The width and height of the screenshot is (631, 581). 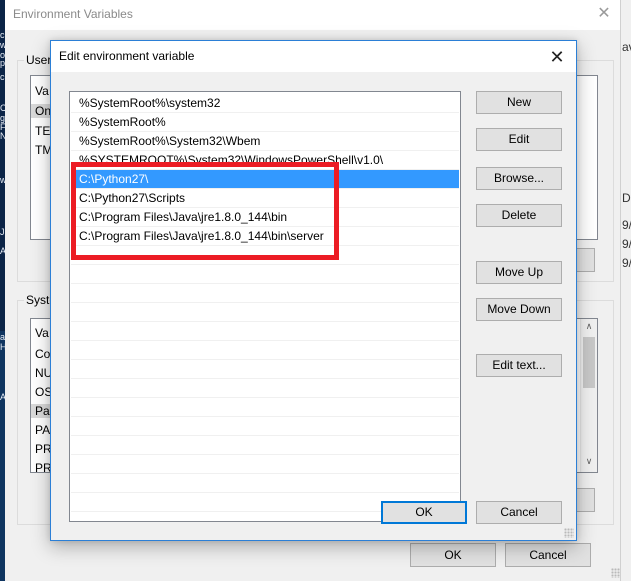 I want to click on path-list-item: C:\Python27\, so click(x=265, y=179).